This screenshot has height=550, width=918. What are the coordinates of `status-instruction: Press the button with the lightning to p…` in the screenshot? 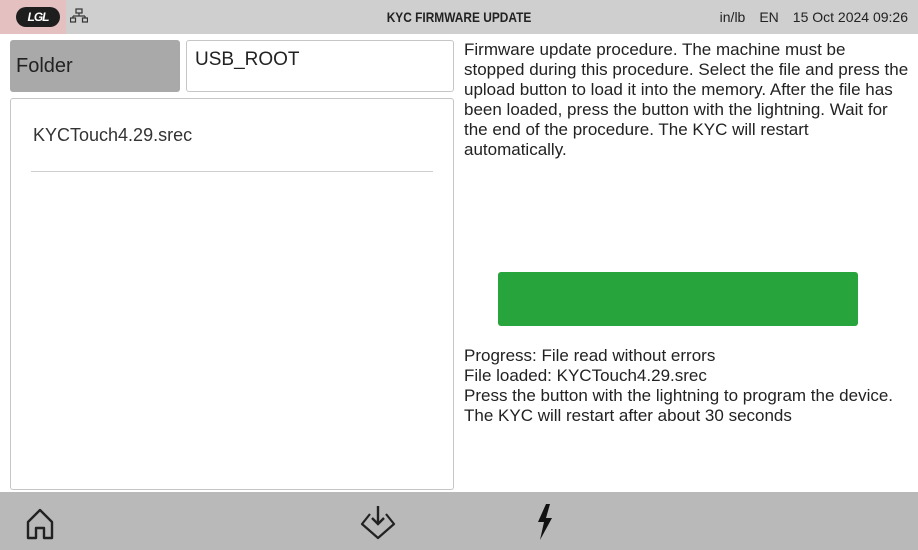 It's located at (679, 395).